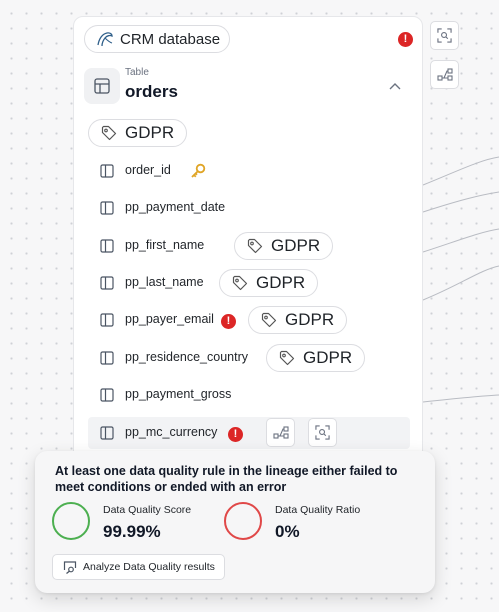  What do you see at coordinates (186, 357) in the screenshot?
I see `column-name: pp_residence_country` at bounding box center [186, 357].